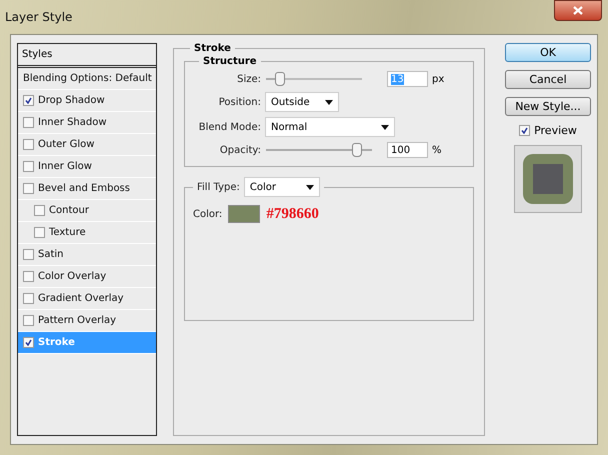 Image resolution: width=608 pixels, height=455 pixels. I want to click on unit-label: px, so click(438, 79).